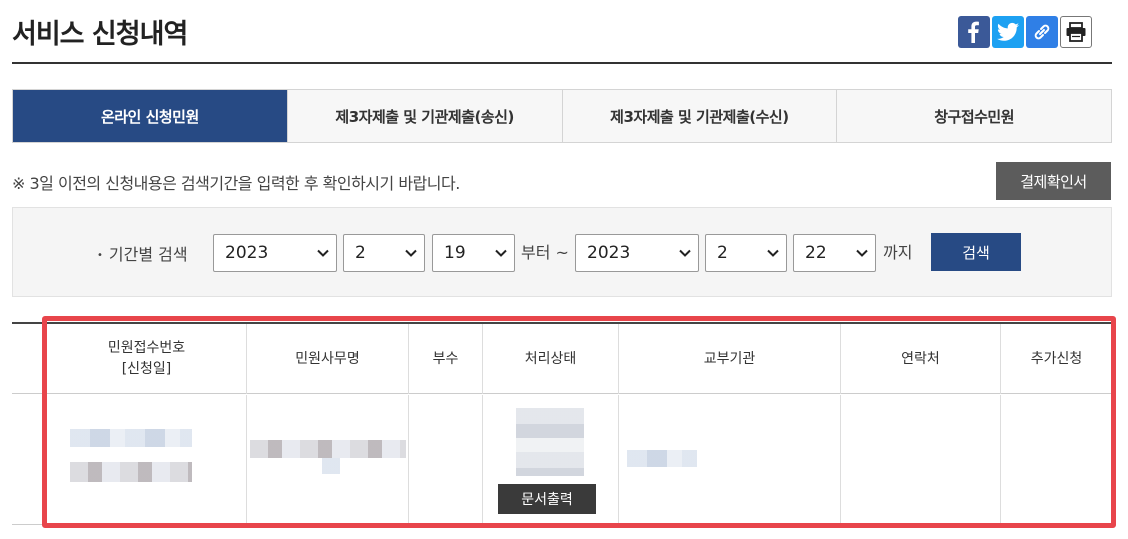  I want to click on header-blank, so click(29, 359).